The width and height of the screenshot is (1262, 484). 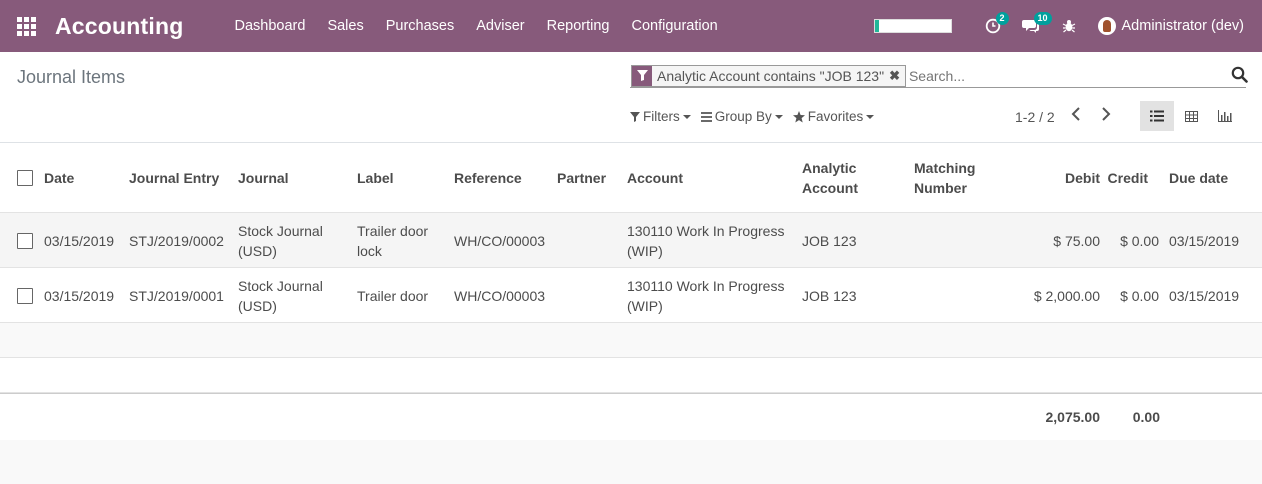 I want to click on progress-fill, so click(x=877, y=26).